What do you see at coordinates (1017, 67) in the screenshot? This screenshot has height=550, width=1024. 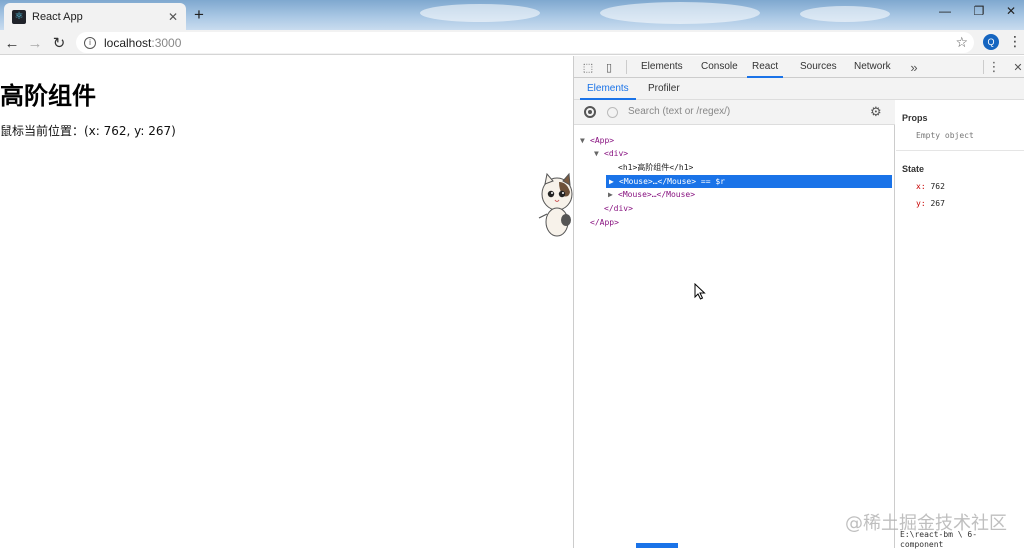 I see `close-devtools-icon: ✕` at bounding box center [1017, 67].